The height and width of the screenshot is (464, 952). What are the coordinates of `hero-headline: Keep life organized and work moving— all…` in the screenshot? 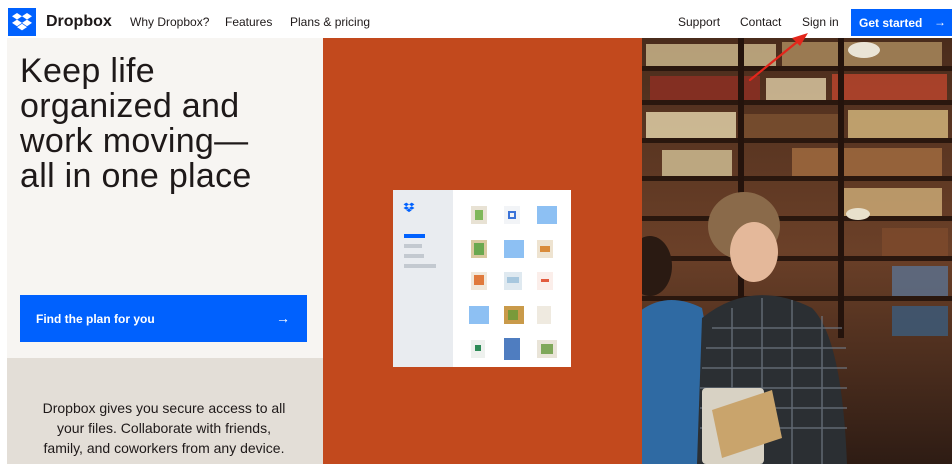 It's located at (170, 124).